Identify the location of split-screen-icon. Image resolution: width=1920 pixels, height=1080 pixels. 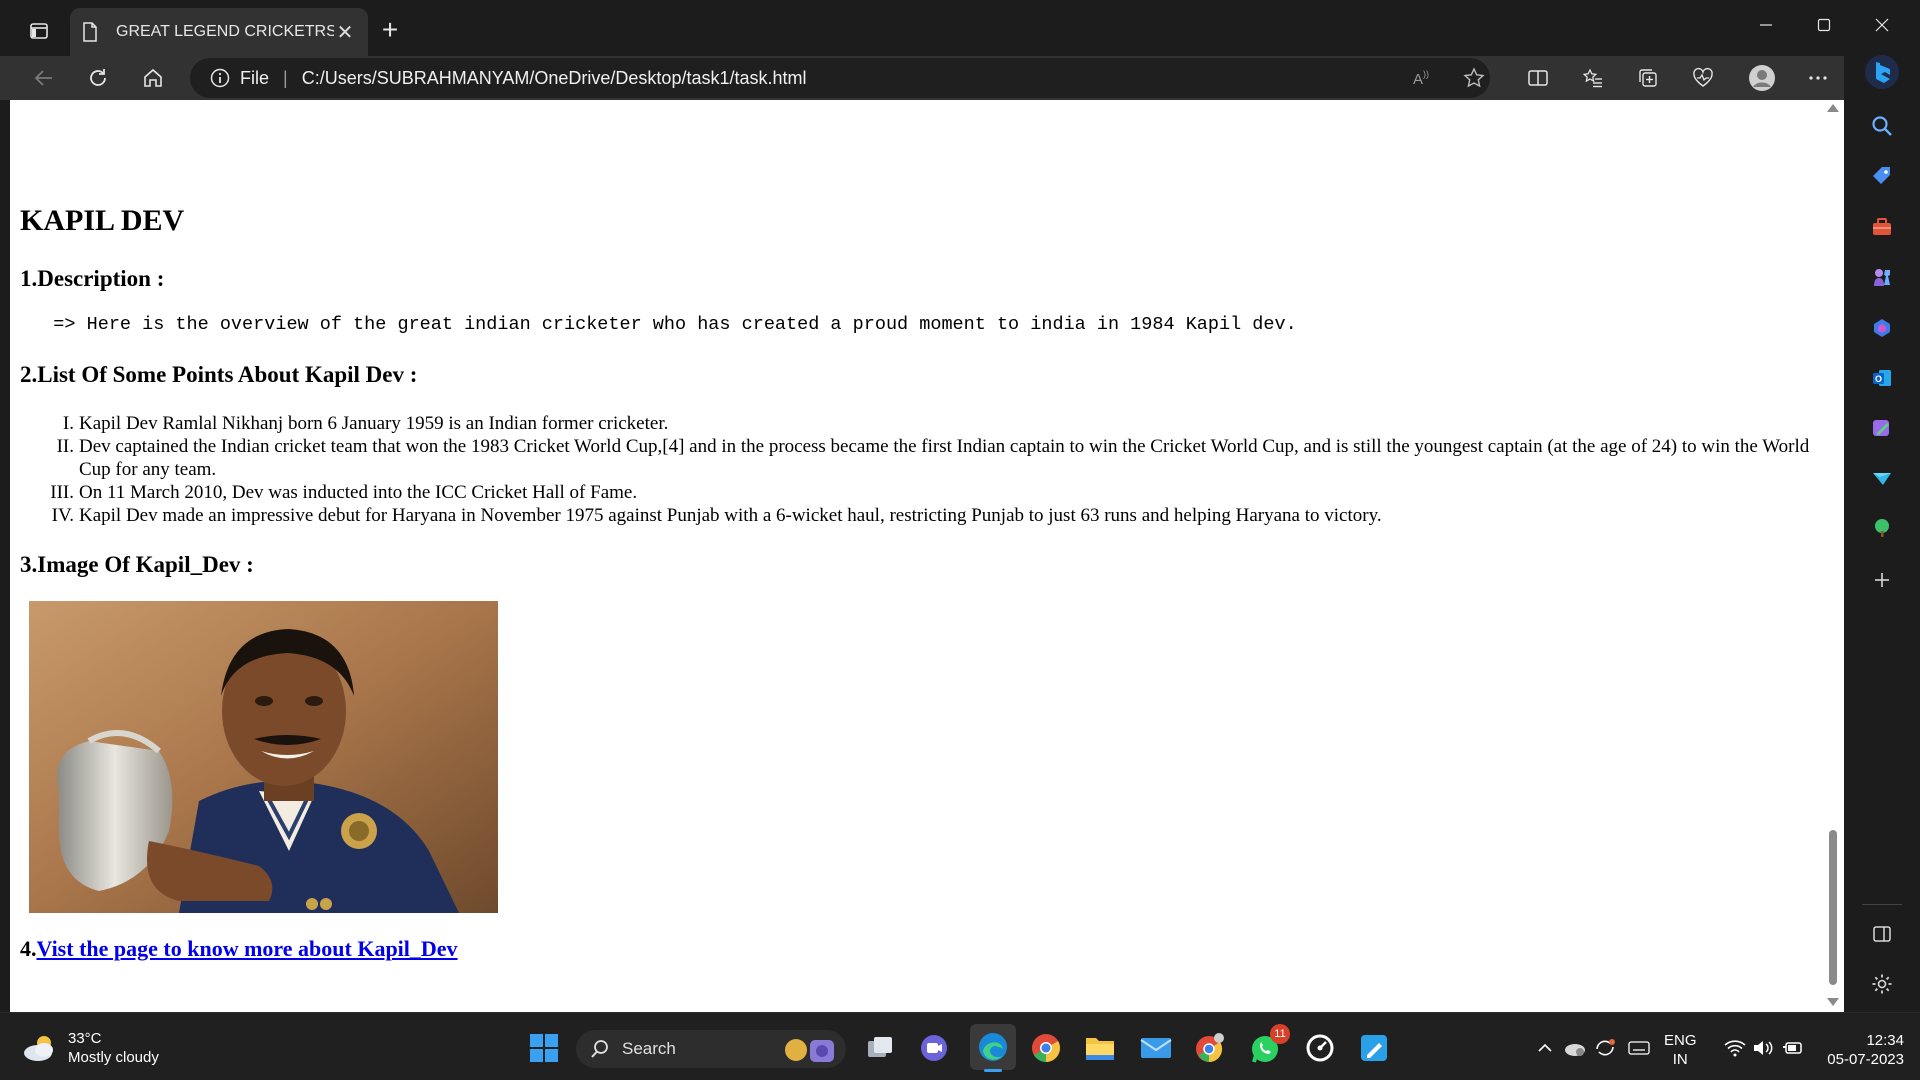
(1538, 78).